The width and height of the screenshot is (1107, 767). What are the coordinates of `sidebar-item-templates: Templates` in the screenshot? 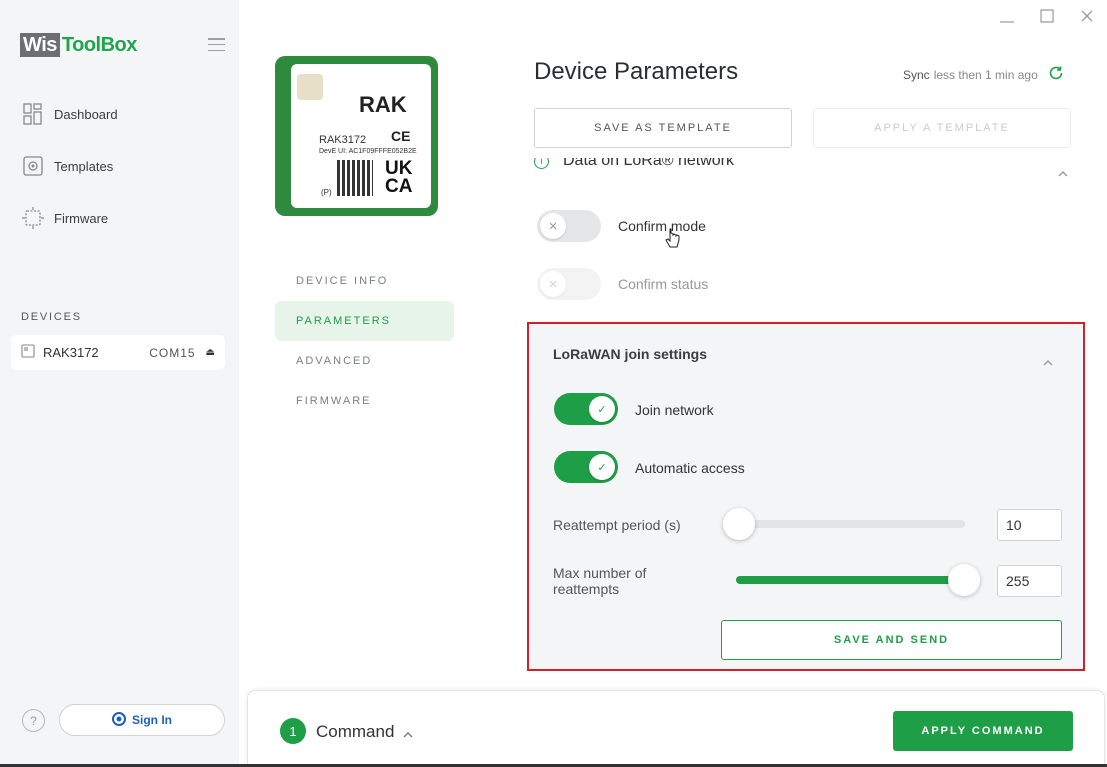 It's located at (67, 166).